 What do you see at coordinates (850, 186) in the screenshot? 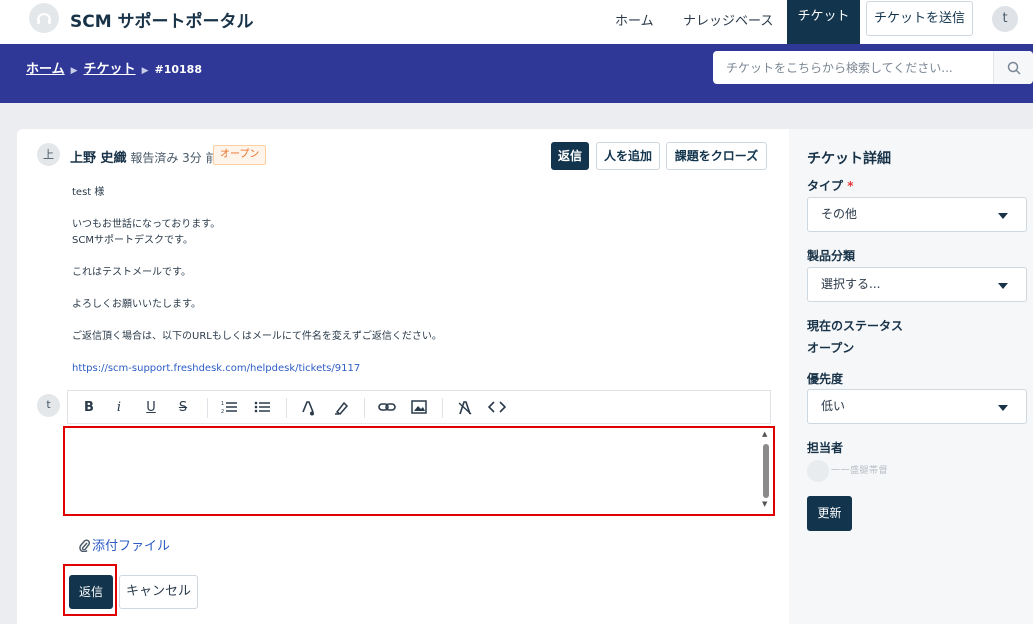
I see `required-mark: *` at bounding box center [850, 186].